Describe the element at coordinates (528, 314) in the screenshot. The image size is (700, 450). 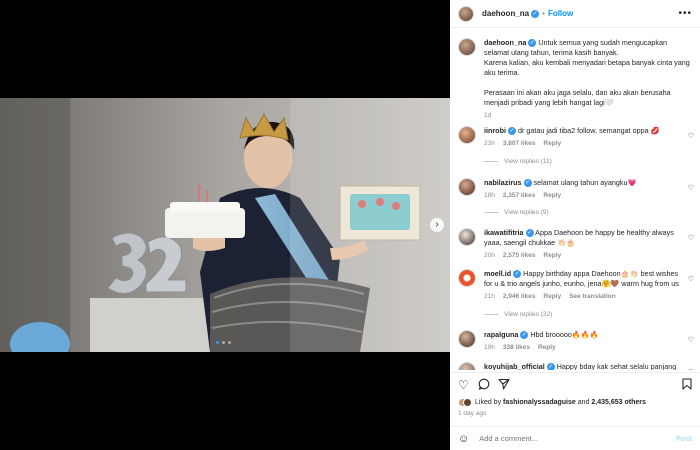
I see `view-replies-label: View replies (32)` at that location.